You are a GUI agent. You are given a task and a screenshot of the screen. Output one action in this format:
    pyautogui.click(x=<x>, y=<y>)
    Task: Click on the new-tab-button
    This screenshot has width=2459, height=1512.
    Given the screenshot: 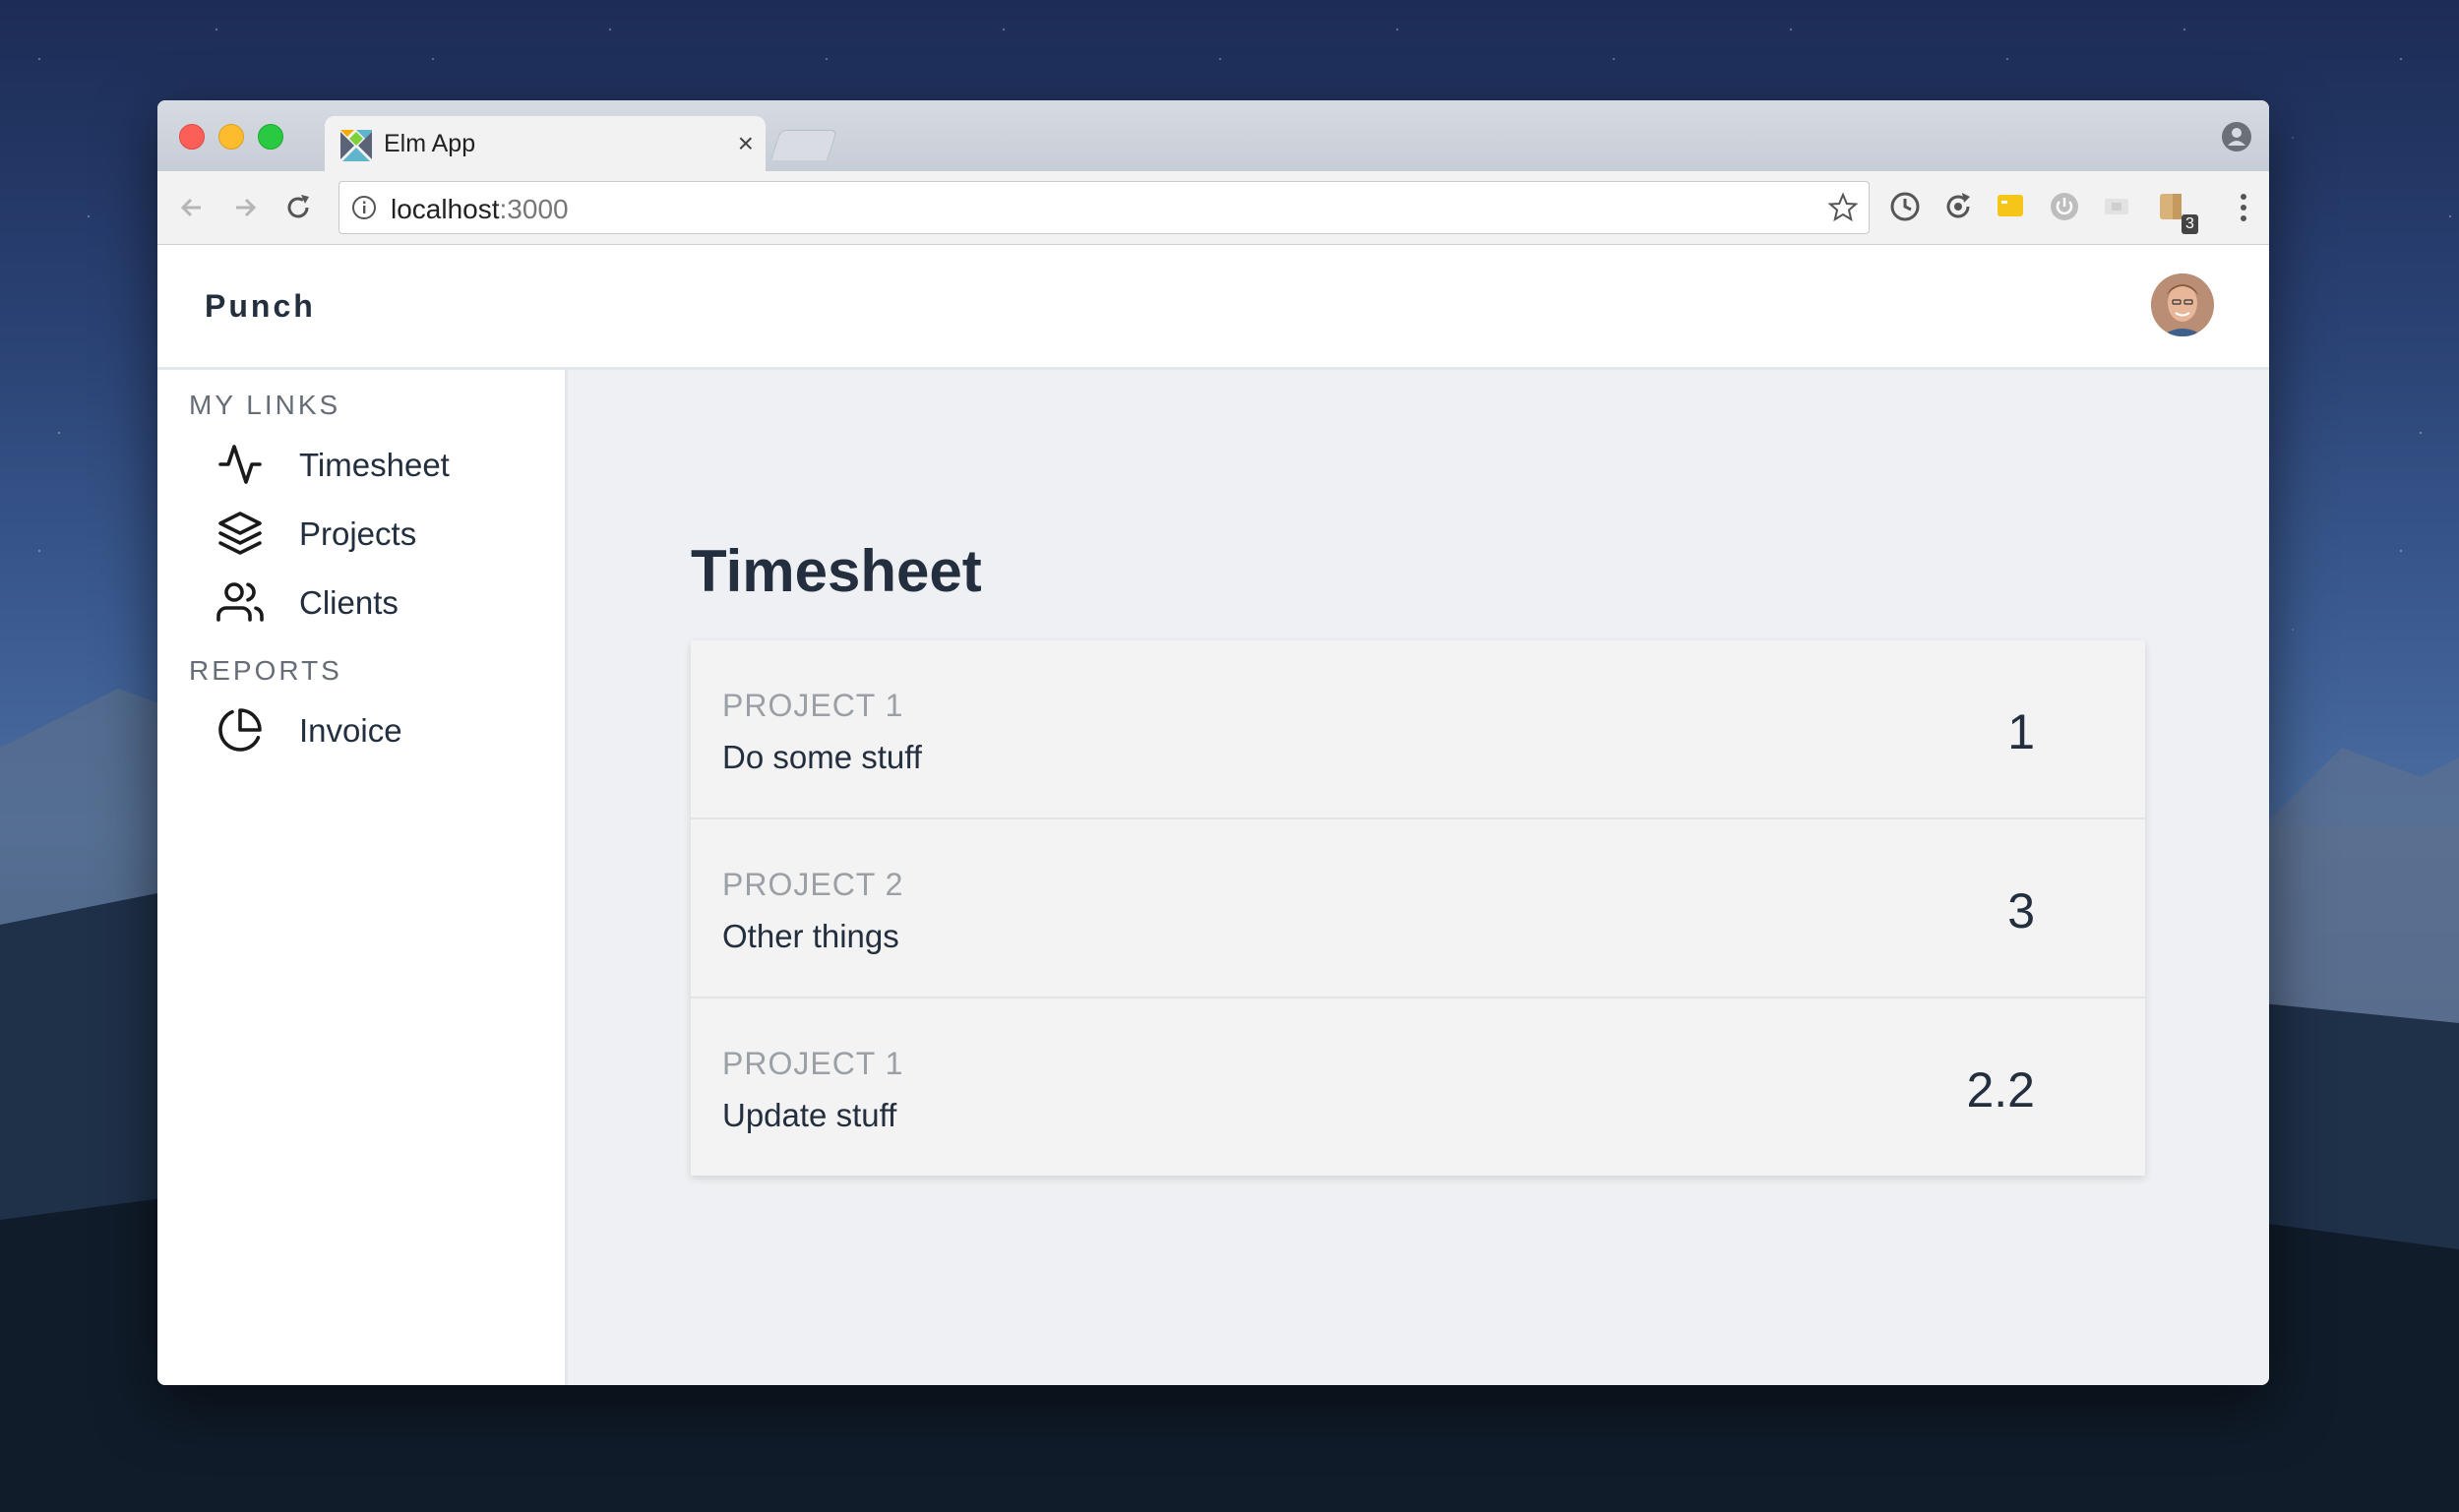 What is the action you would take?
    pyautogui.click(x=804, y=145)
    